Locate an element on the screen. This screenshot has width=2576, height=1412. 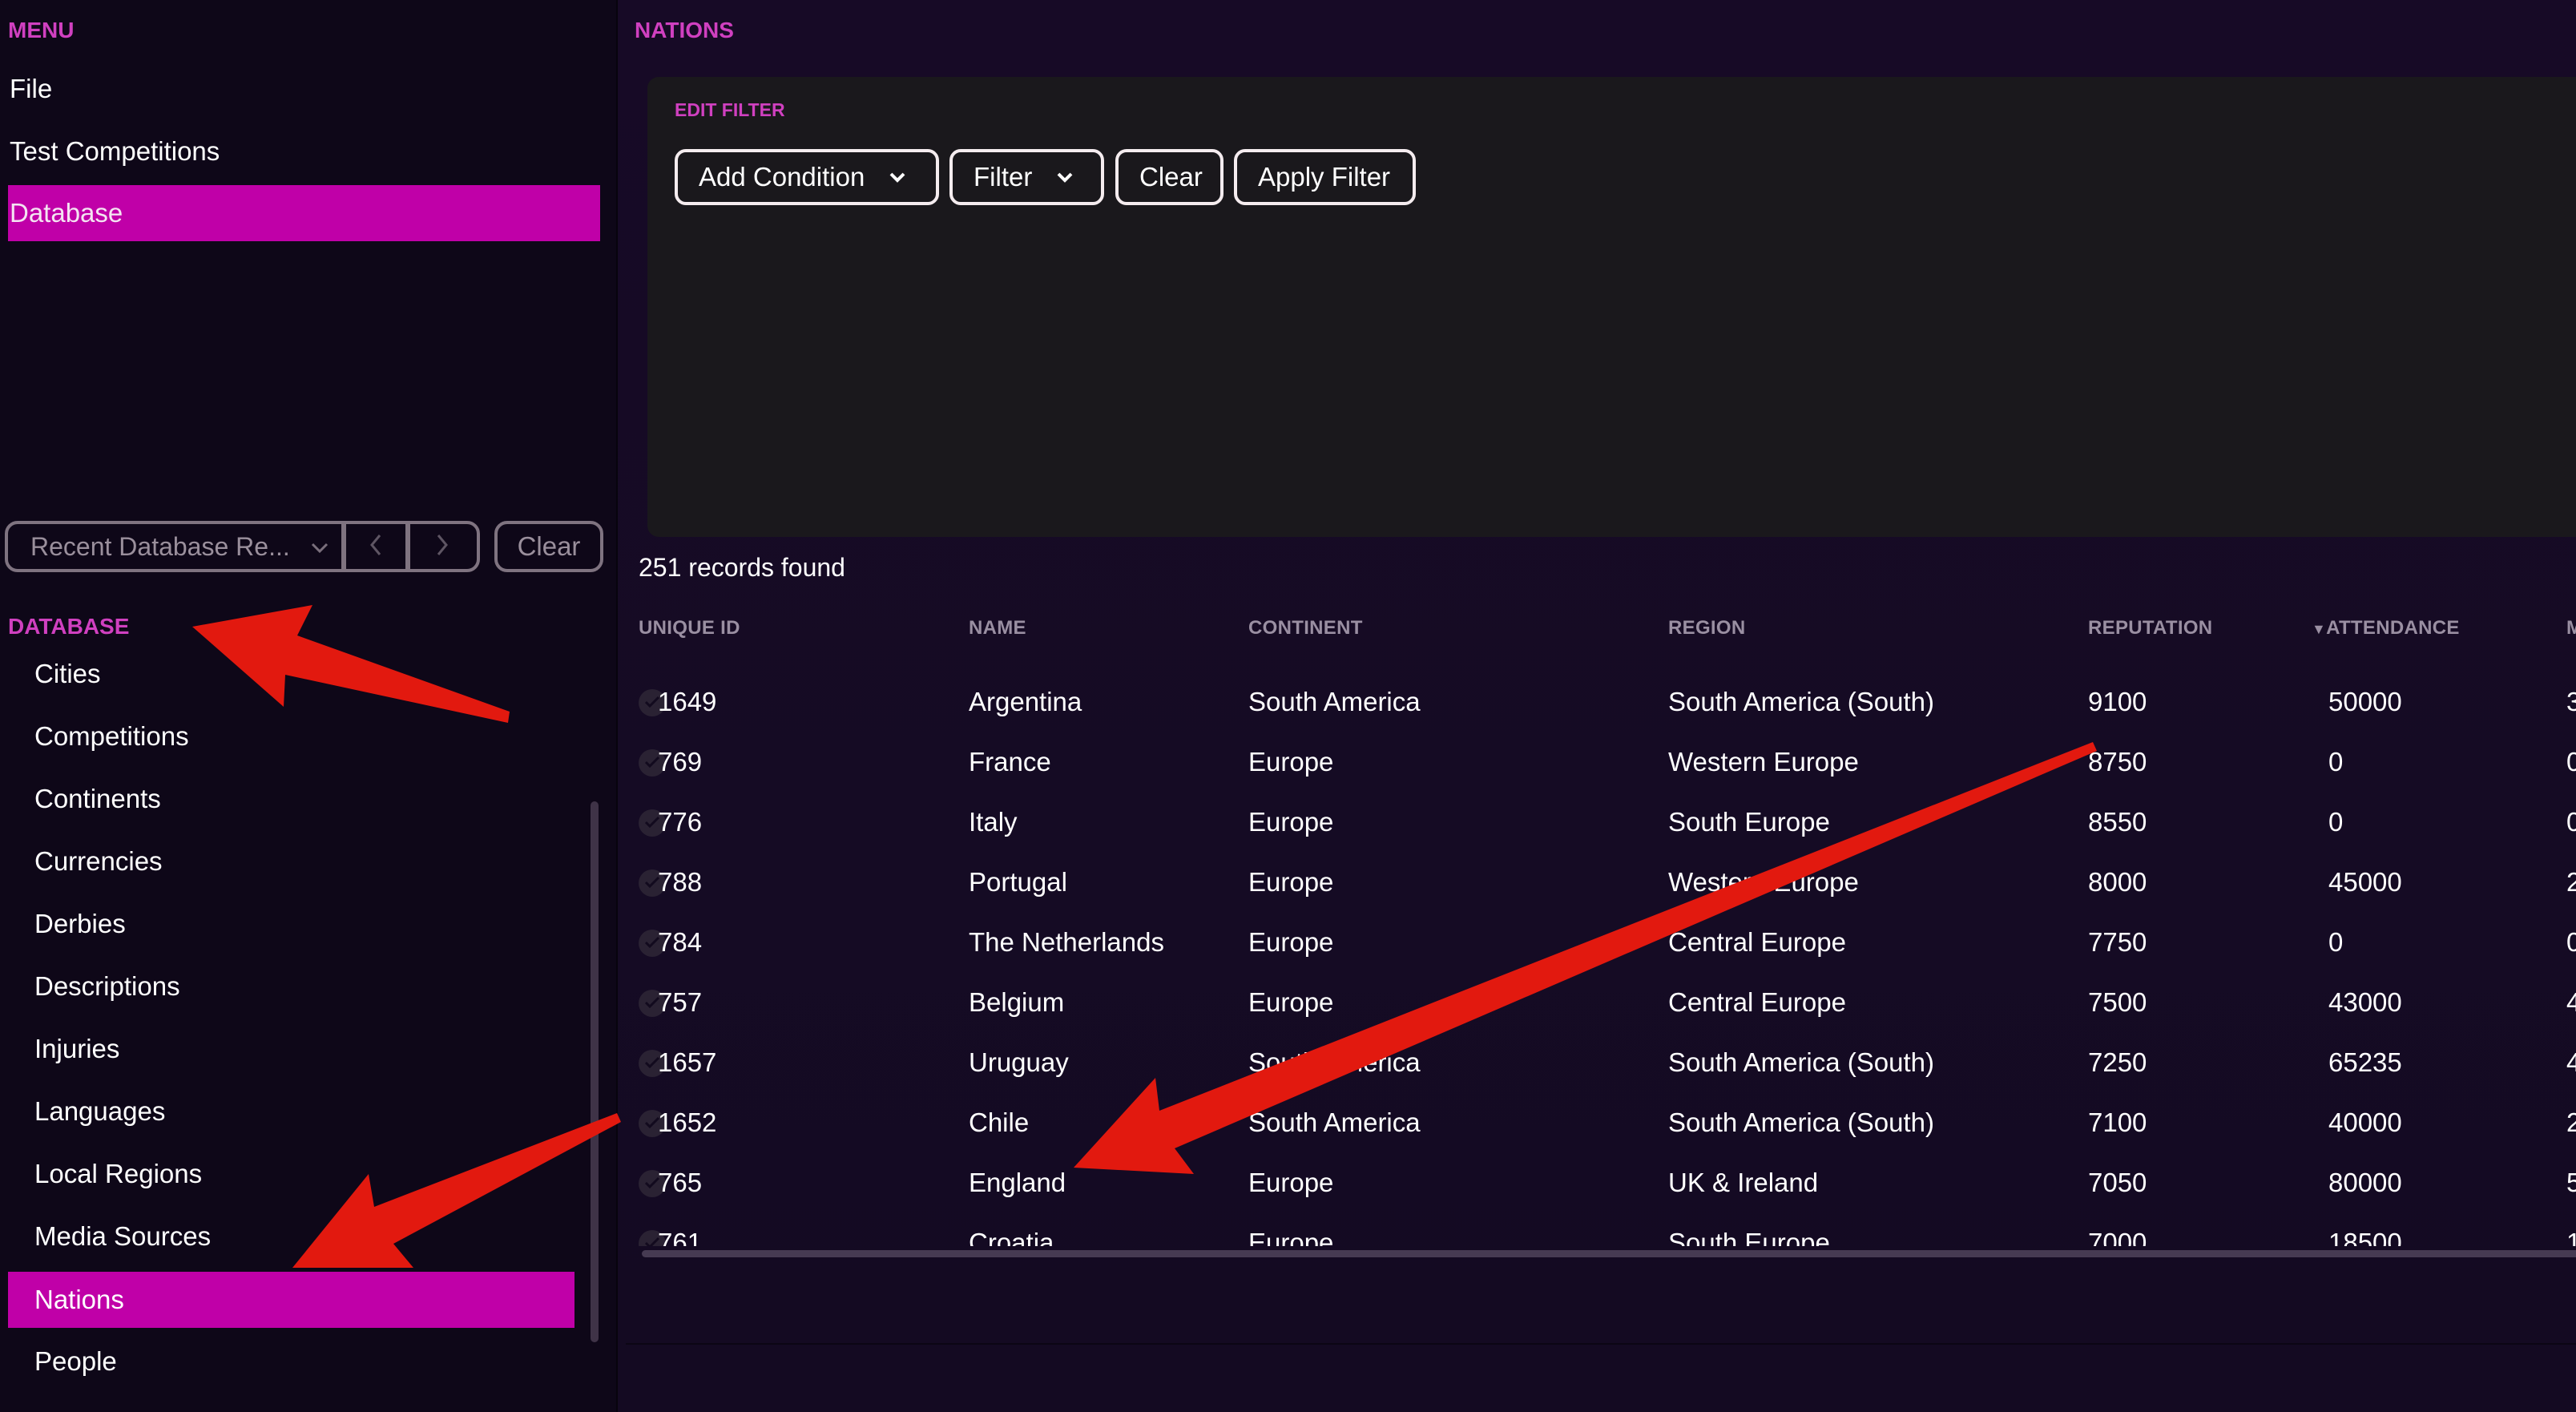
sidebar-item-label: Local Regions is located at coordinates (118, 1174).